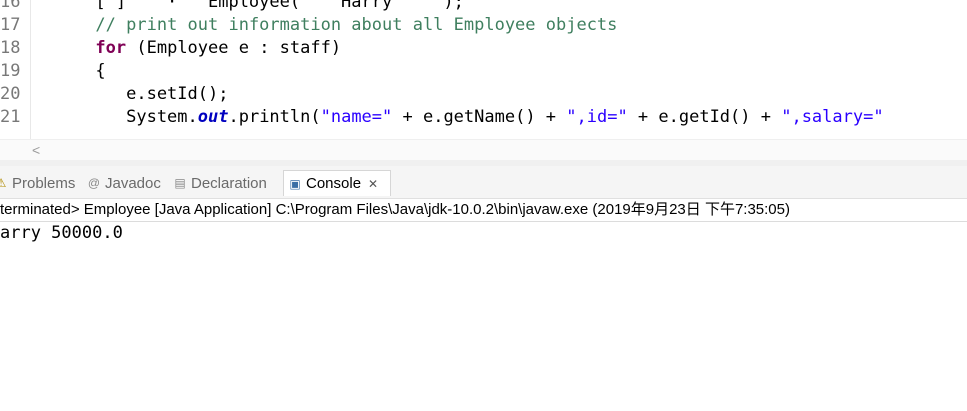 Image resolution: width=967 pixels, height=411 pixels. What do you see at coordinates (373, 184) in the screenshot?
I see `close-icon: ✕` at bounding box center [373, 184].